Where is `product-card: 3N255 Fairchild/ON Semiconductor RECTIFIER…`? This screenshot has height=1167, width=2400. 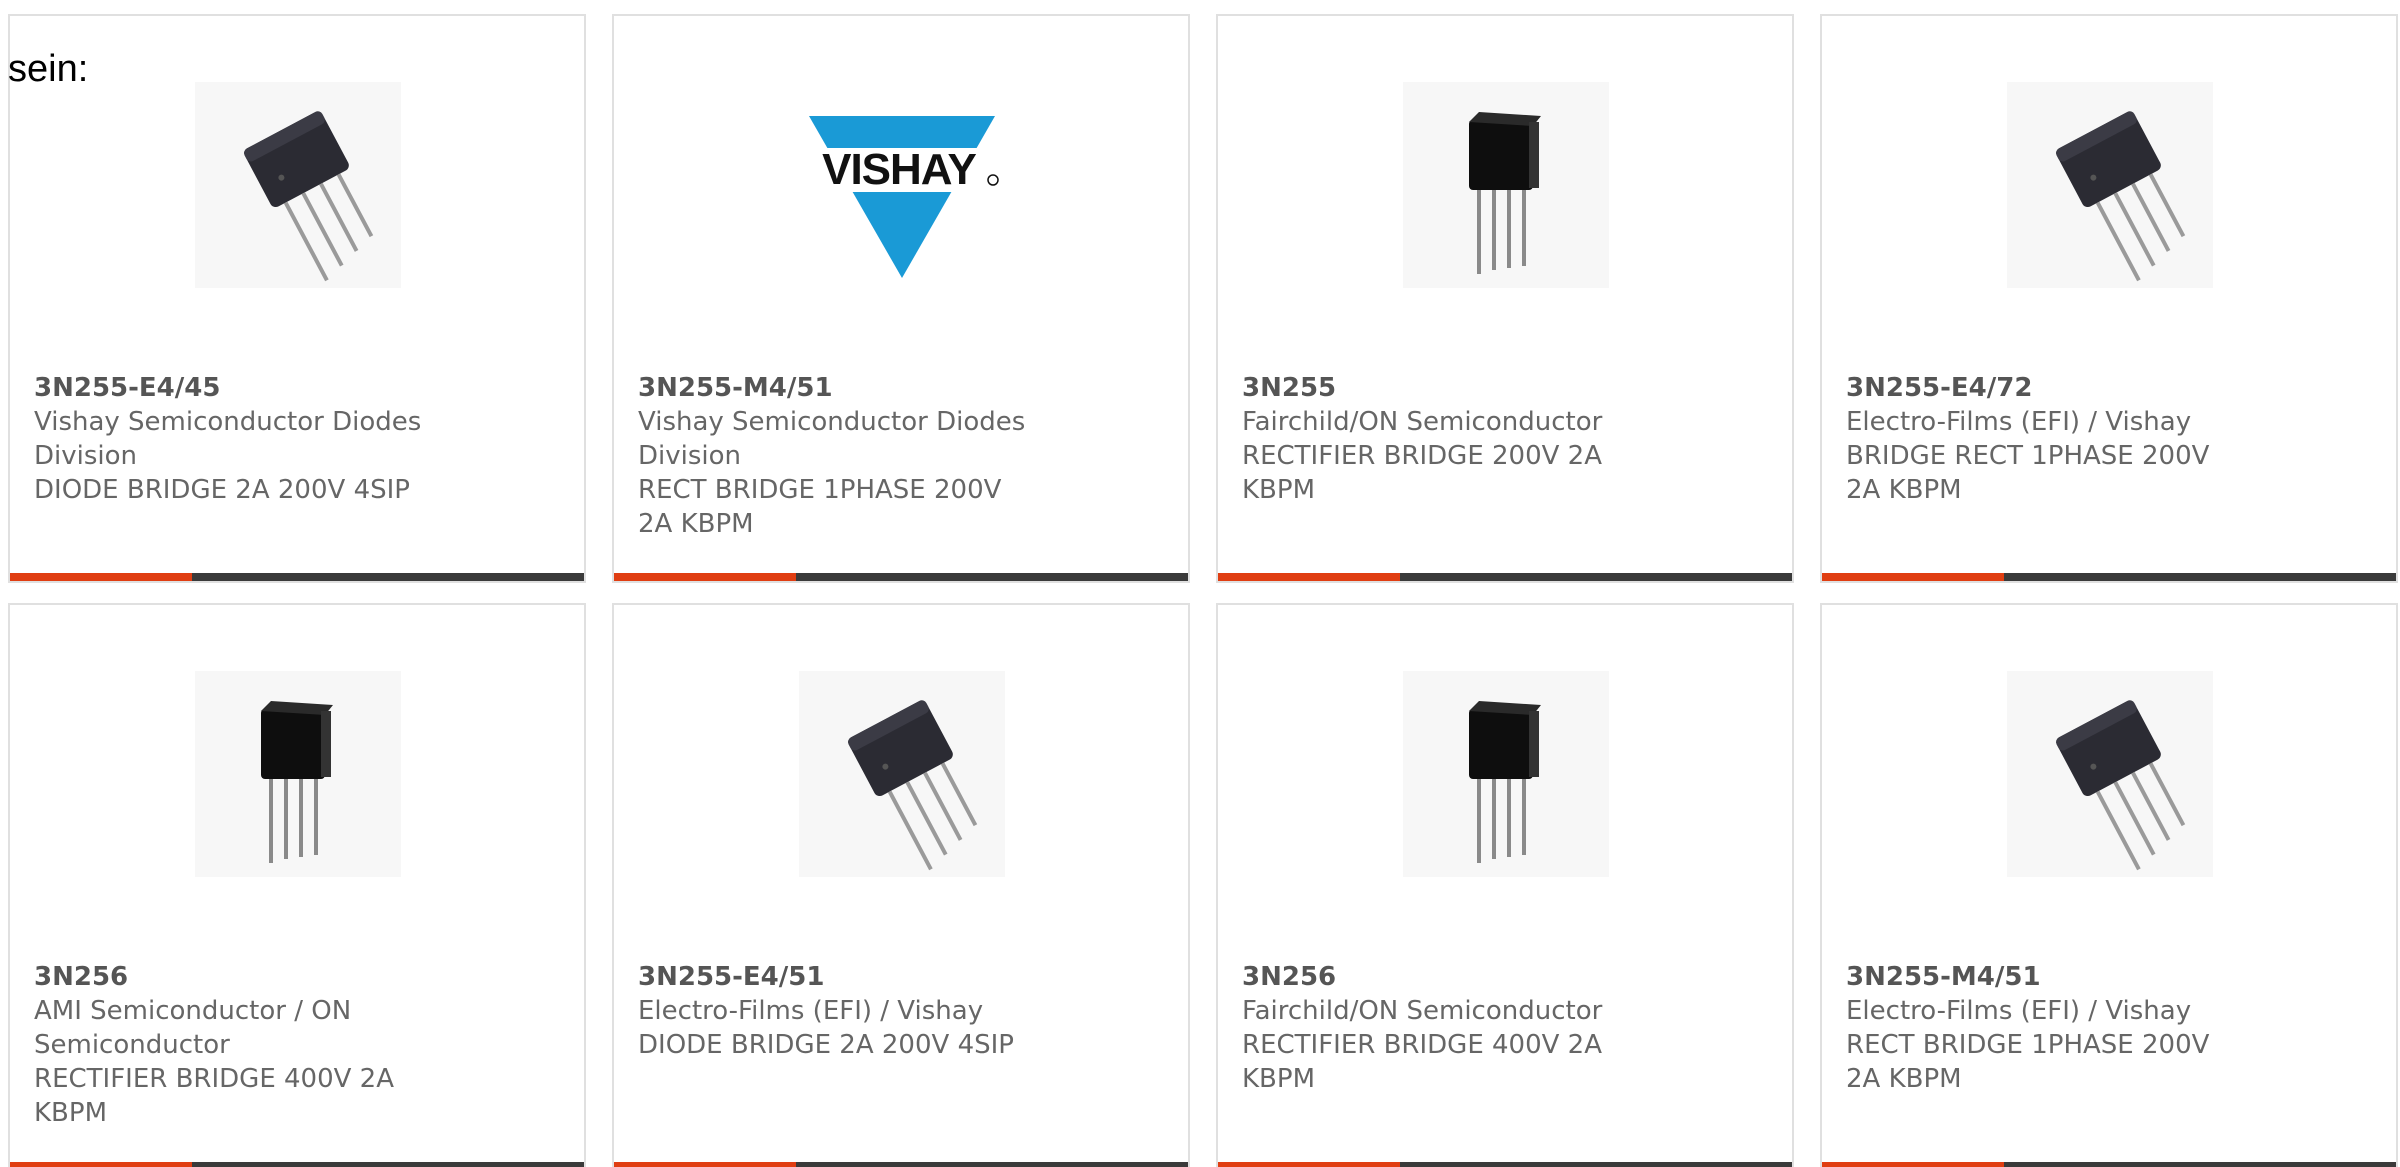 product-card: 3N255 Fairchild/ON Semiconductor RECTIFIER… is located at coordinates (1505, 298).